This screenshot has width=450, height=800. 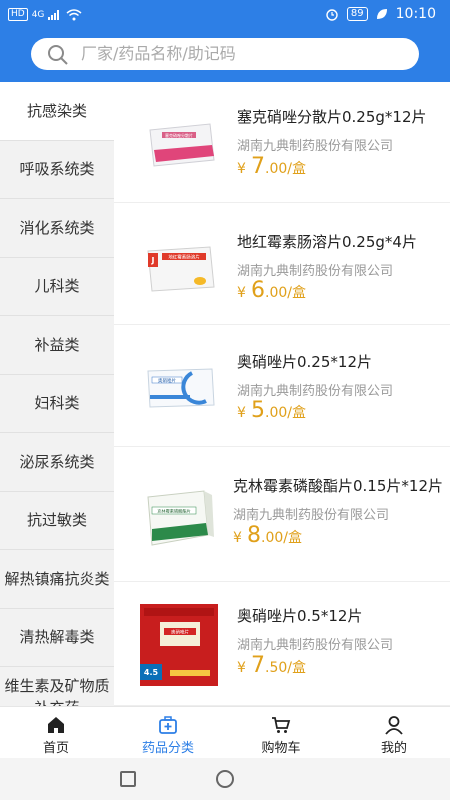 What do you see at coordinates (56, 725) in the screenshot?
I see `home-icon` at bounding box center [56, 725].